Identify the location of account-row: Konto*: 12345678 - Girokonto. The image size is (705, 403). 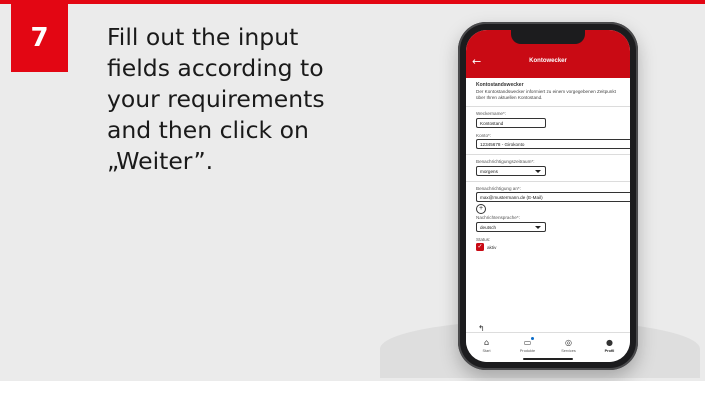
(553, 140).